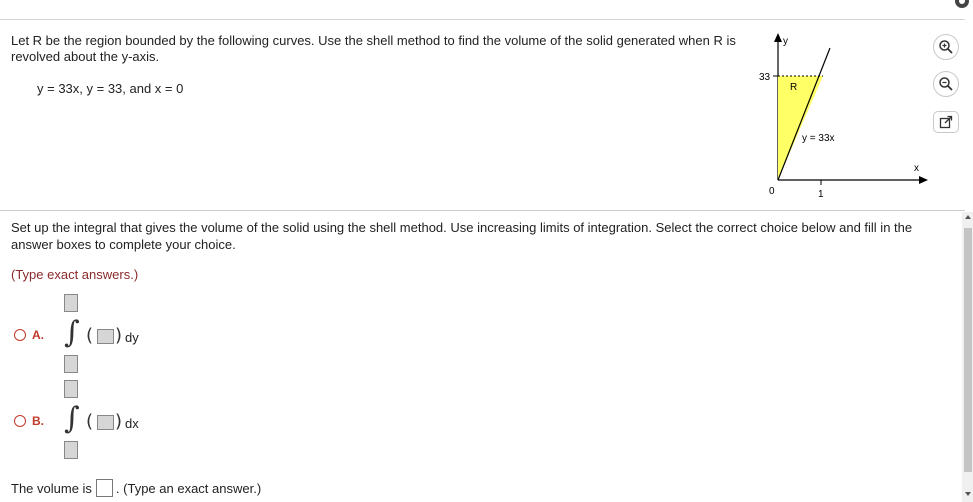 Image resolution: width=973 pixels, height=502 pixels. I want to click on scroll-up-arrow-icon, so click(968, 217).